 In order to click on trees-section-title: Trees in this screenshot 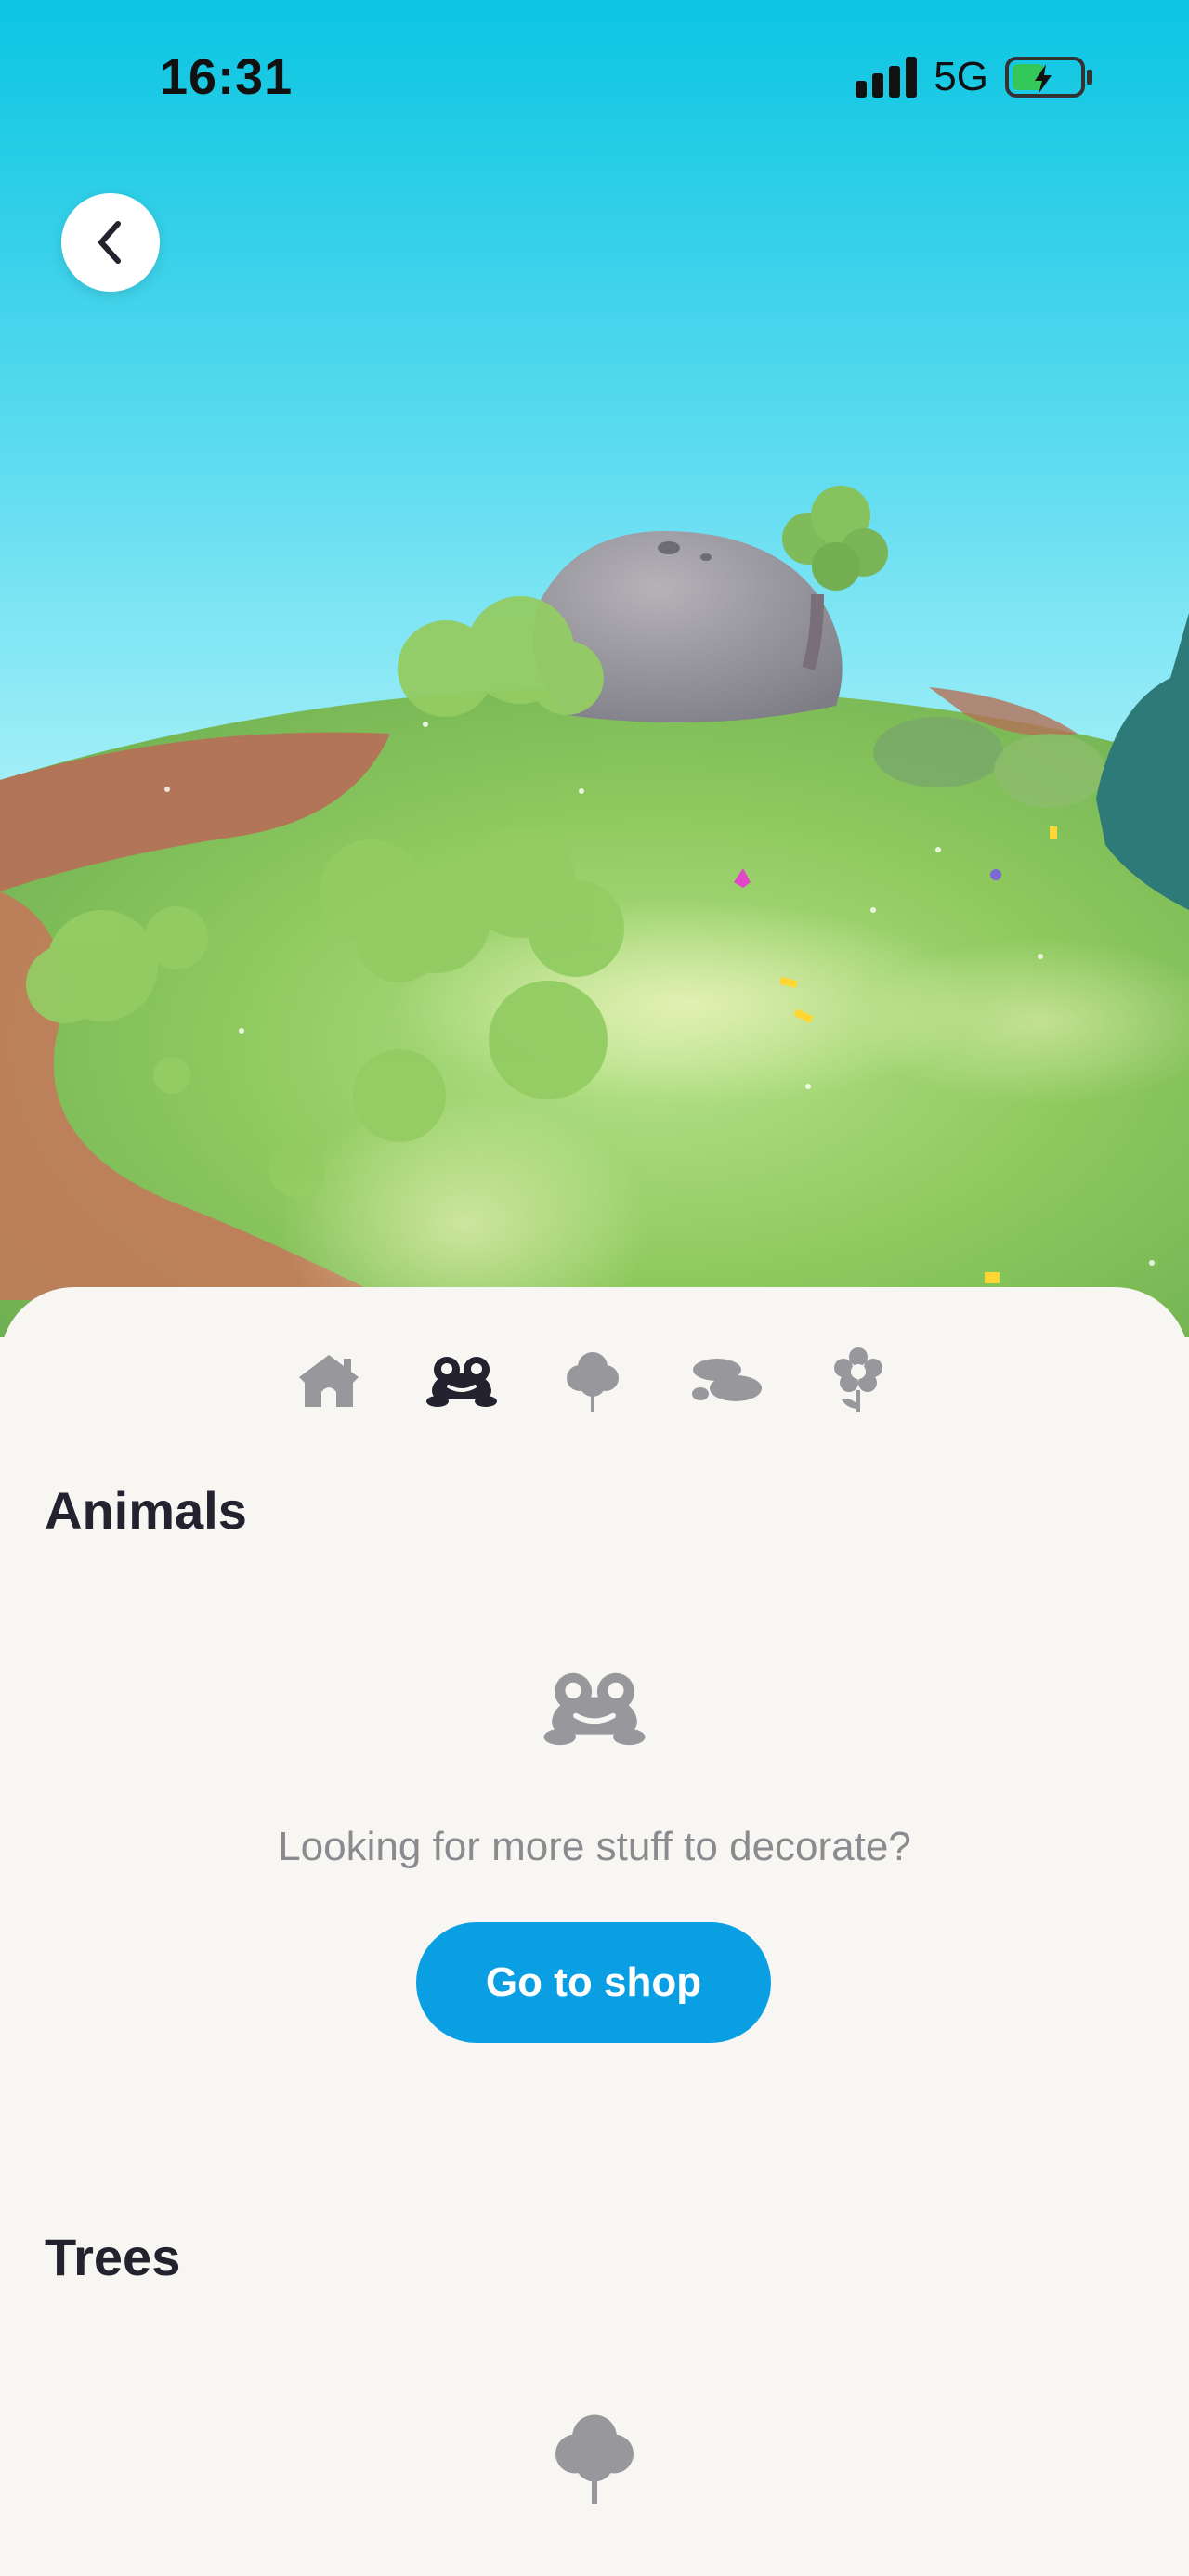, I will do `click(113, 2257)`.